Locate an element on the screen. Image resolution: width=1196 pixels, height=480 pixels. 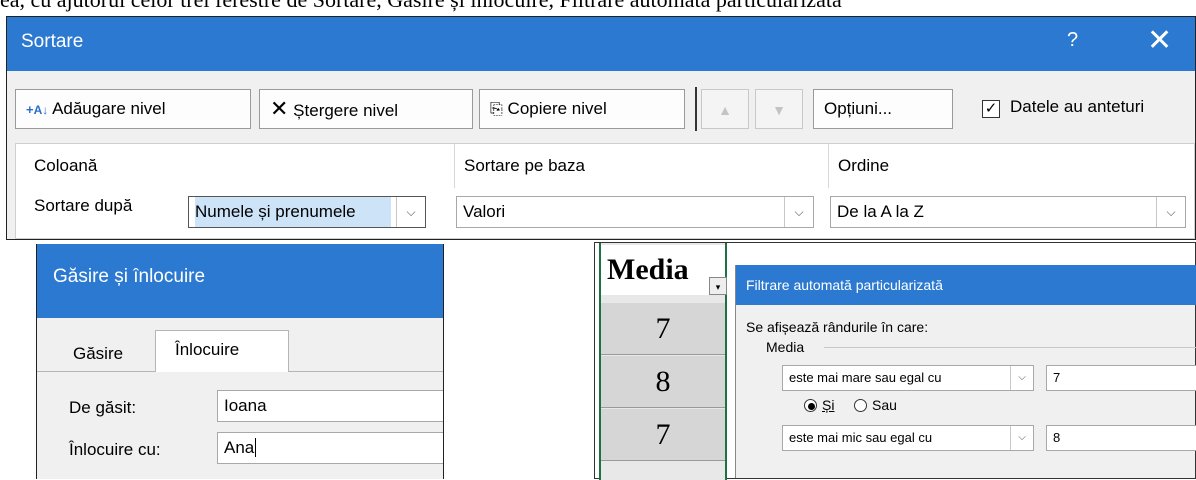
or-label: Sau is located at coordinates (884, 405).